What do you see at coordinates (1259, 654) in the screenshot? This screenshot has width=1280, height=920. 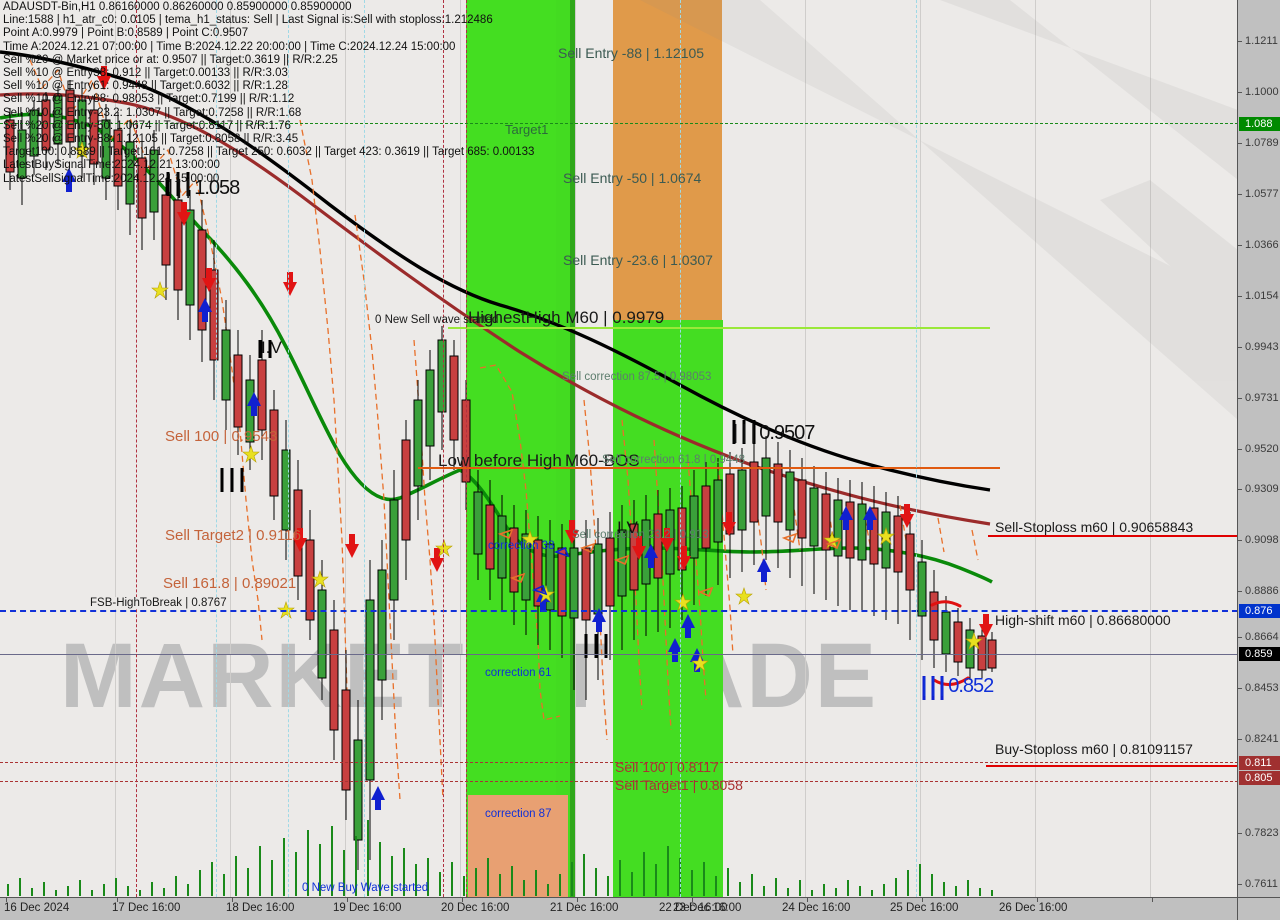 I see `price-highlight-close: 0.859` at bounding box center [1259, 654].